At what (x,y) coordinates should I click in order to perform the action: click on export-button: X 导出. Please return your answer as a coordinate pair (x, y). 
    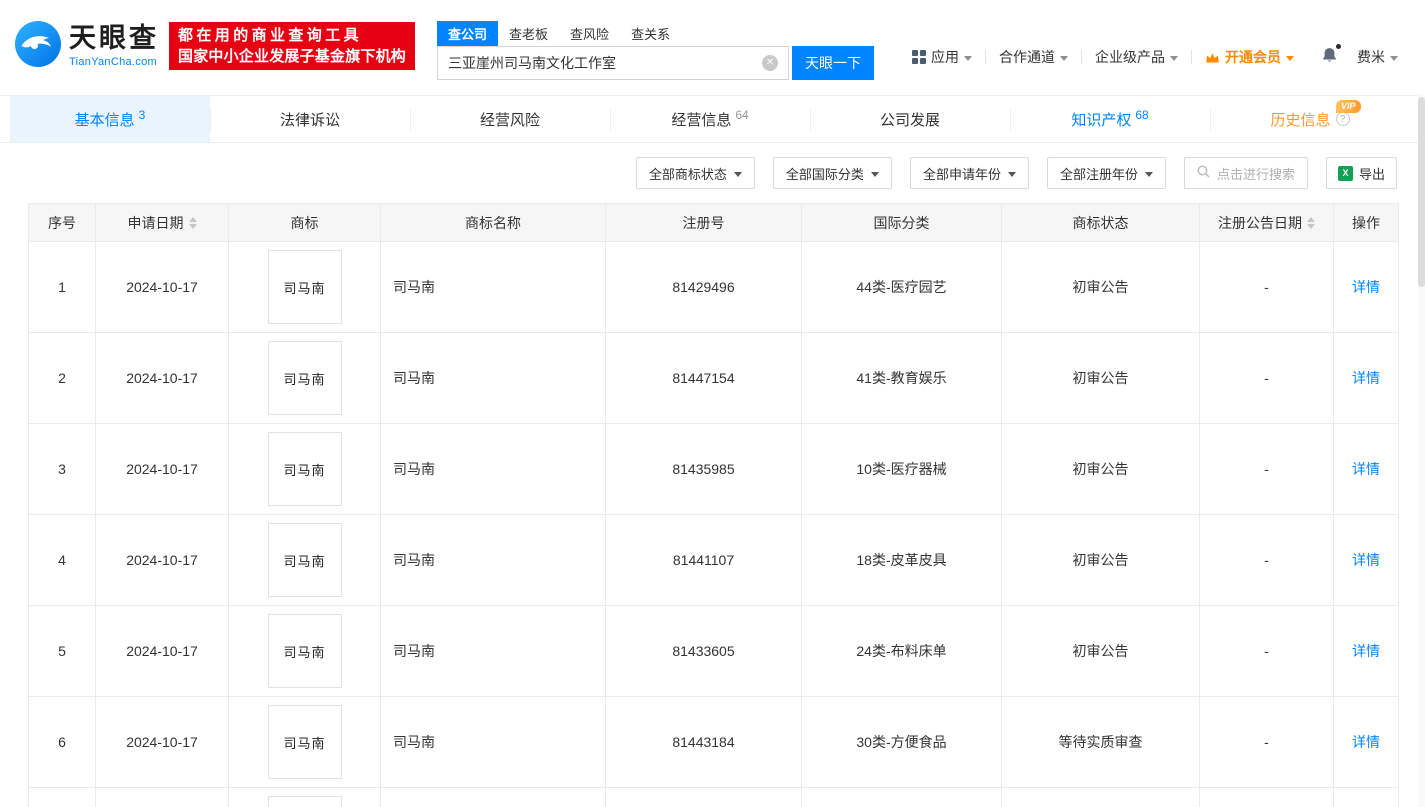
    Looking at the image, I should click on (1361, 173).